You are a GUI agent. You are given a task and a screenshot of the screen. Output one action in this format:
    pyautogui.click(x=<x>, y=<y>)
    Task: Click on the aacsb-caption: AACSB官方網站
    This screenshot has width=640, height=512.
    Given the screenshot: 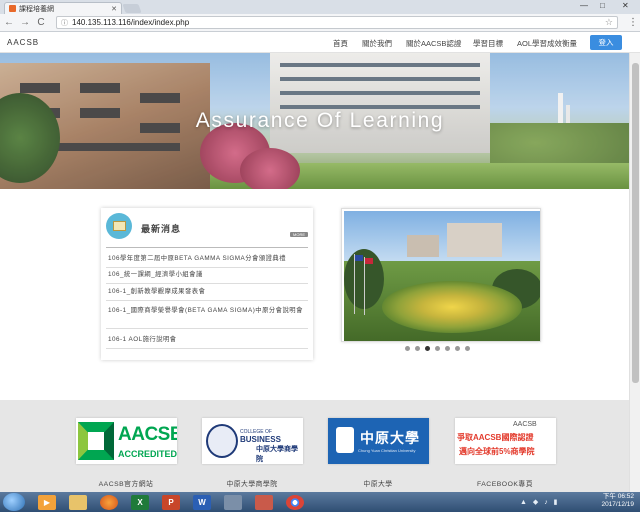 What is the action you would take?
    pyautogui.click(x=126, y=483)
    